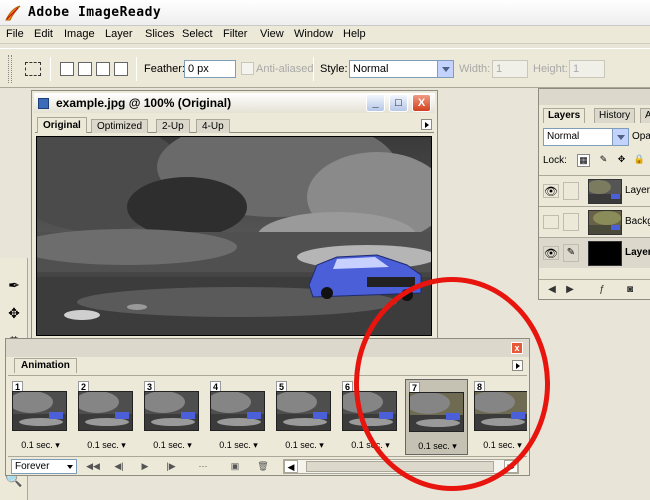  What do you see at coordinates (371, 69) in the screenshot?
I see `style-select-value: Normal` at bounding box center [371, 69].